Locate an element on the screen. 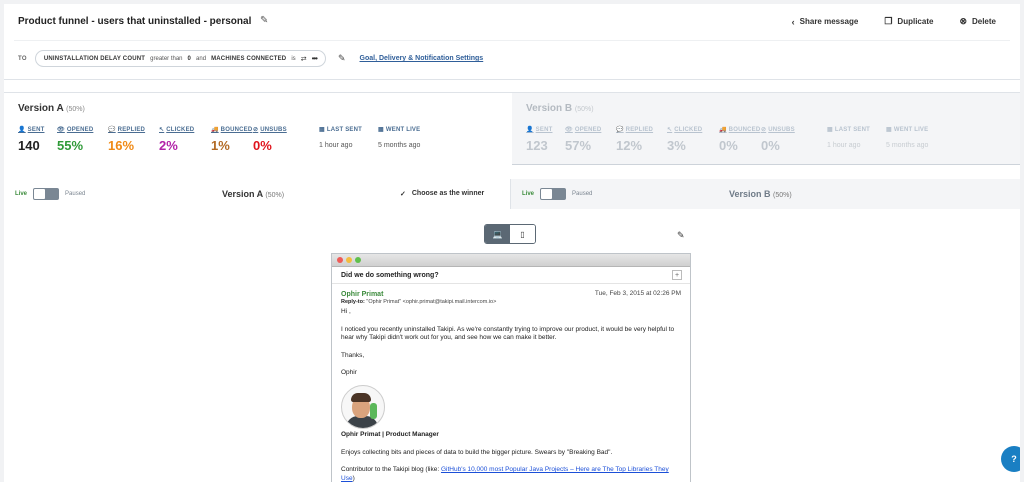 The height and width of the screenshot is (482, 1024). version-a-tab-title: Version A (50%) is located at coordinates (253, 194).